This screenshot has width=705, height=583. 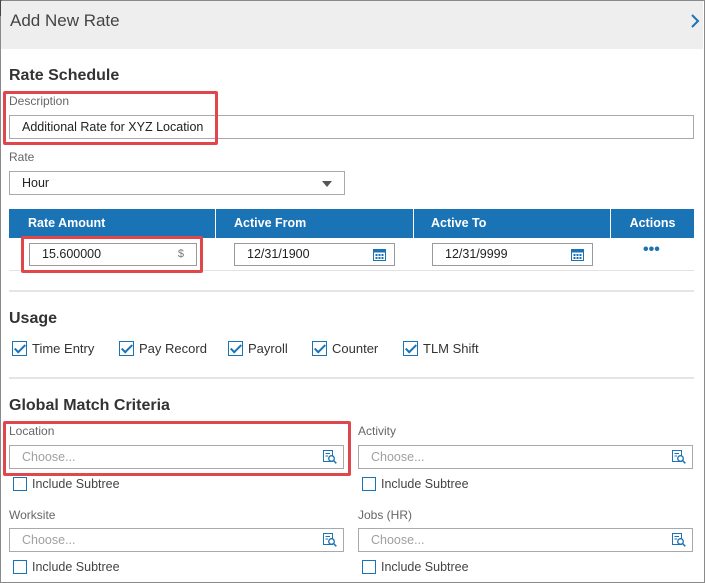 What do you see at coordinates (377, 431) in the screenshot?
I see `activity-label: Activity` at bounding box center [377, 431].